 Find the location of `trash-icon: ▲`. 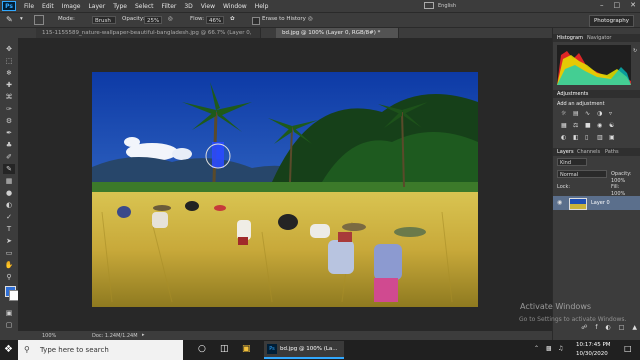

trash-icon: ▲ is located at coordinates (634, 329).